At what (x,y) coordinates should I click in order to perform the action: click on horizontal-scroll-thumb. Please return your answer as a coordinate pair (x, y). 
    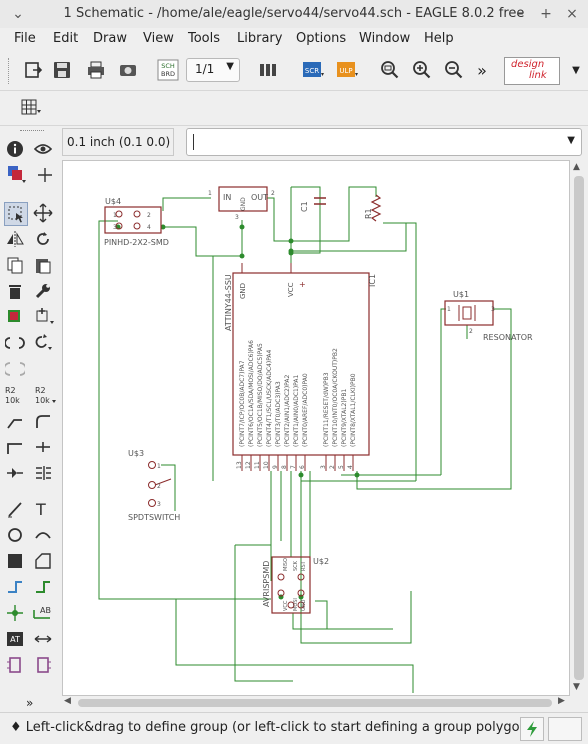
    Looking at the image, I should click on (315, 703).